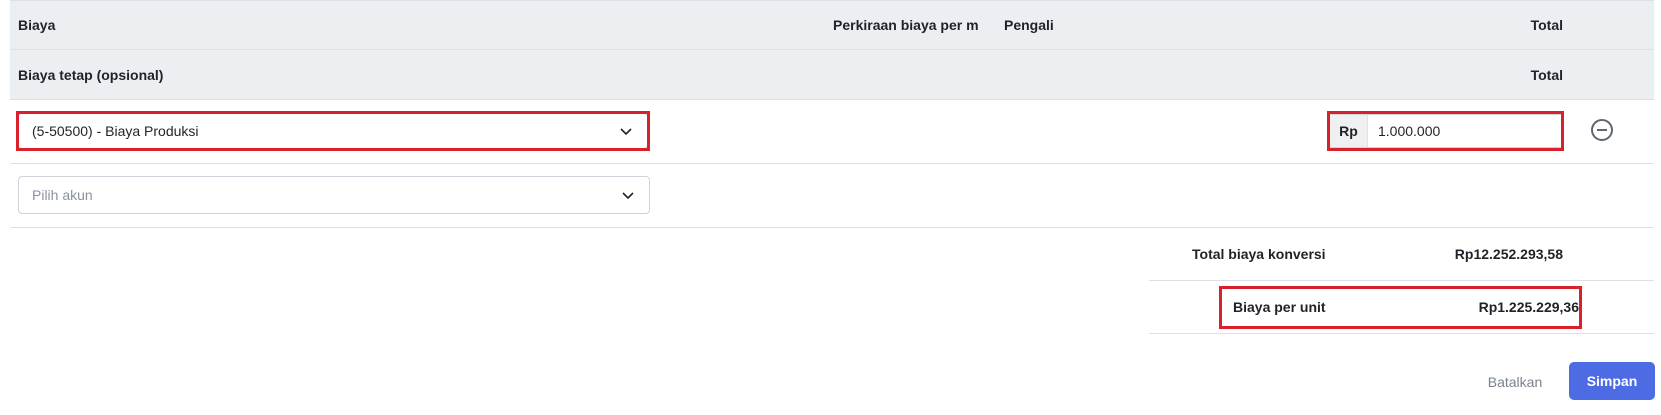 The width and height of the screenshot is (1661, 415). What do you see at coordinates (1508, 254) in the screenshot?
I see `conversion-value: Rp12.252.293,58` at bounding box center [1508, 254].